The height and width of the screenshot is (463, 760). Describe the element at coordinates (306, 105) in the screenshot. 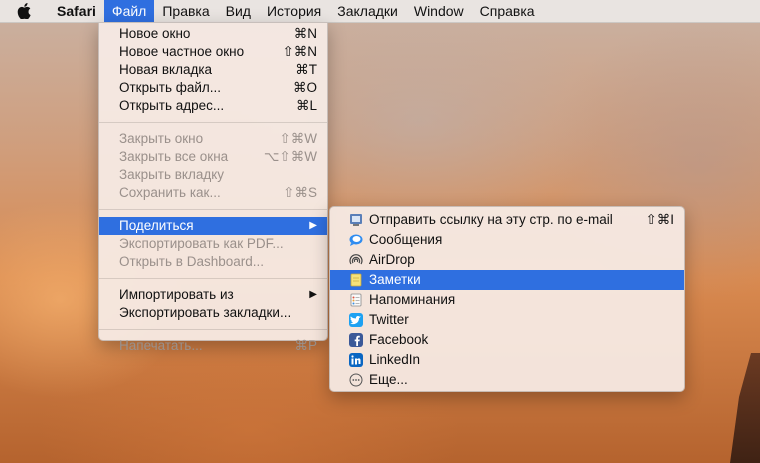

I see `shortcut-label: ⌘L` at that location.